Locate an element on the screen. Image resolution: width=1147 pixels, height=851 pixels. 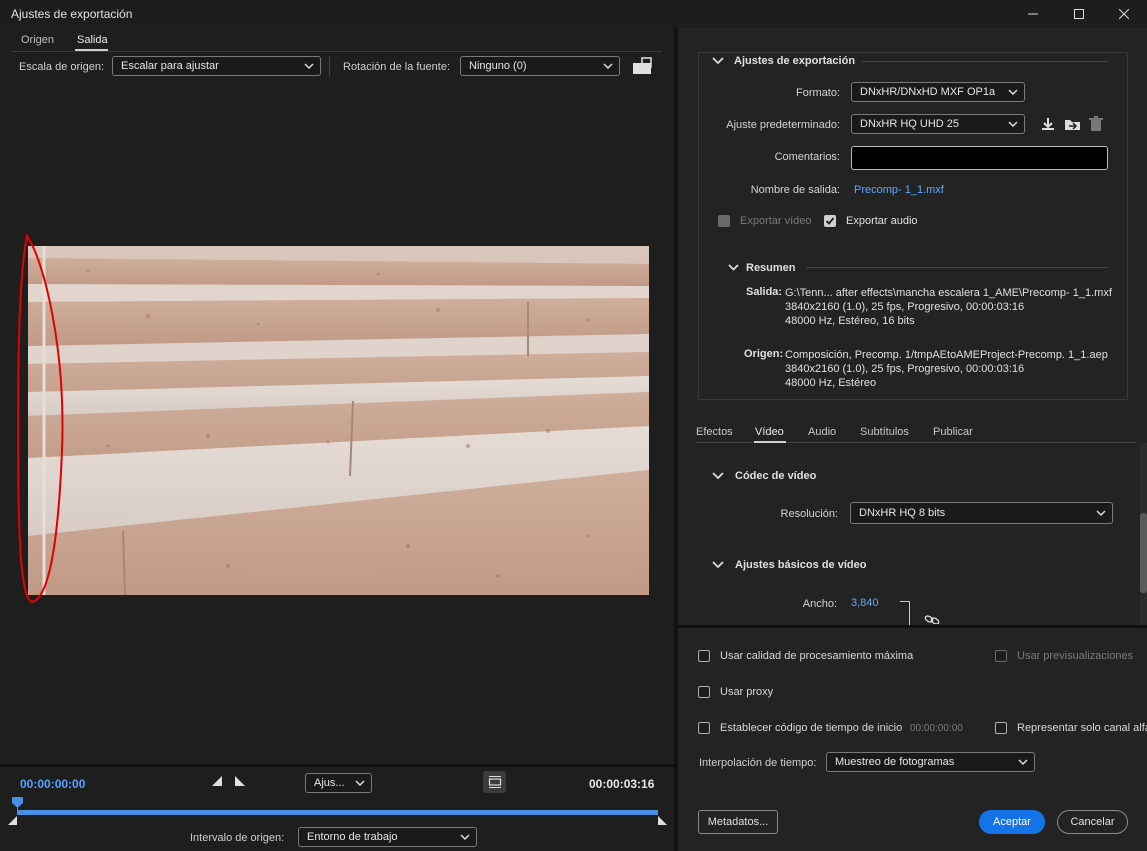
resolution-label: Resolución: is located at coordinates (809, 514).